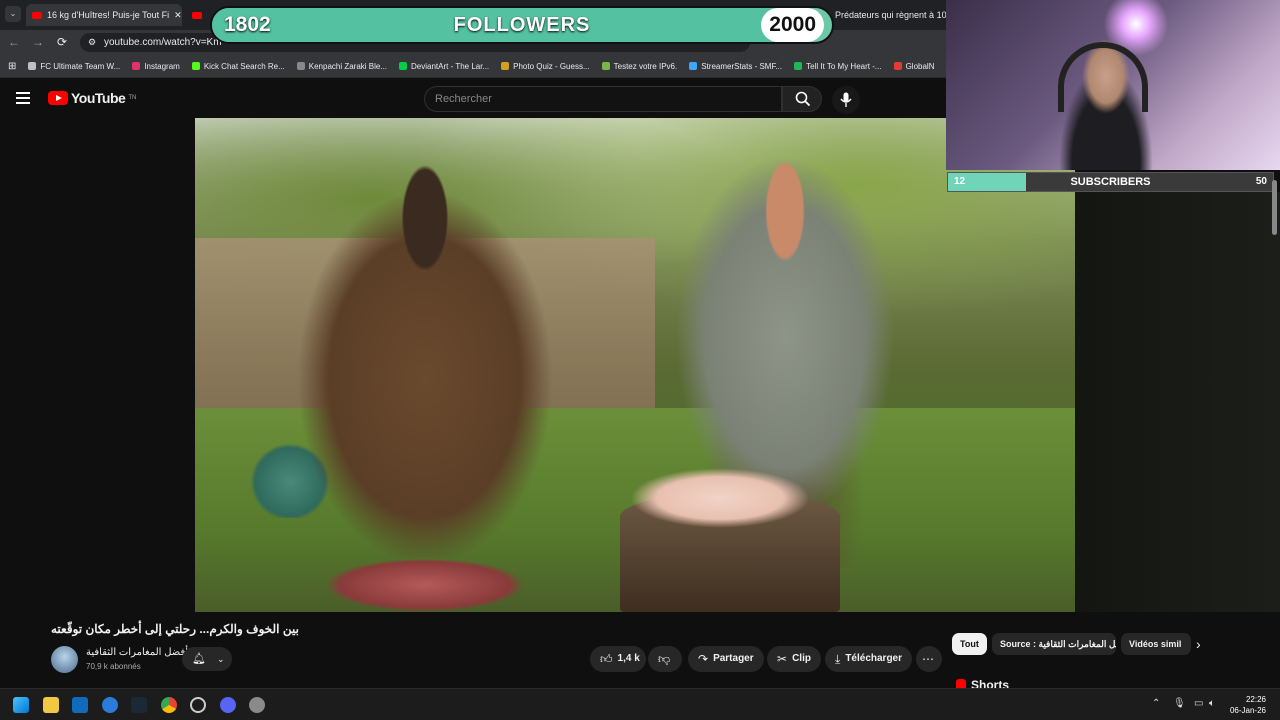 The image size is (1280, 720). What do you see at coordinates (62, 42) in the screenshot?
I see `reload-icon: ⟳` at bounding box center [62, 42].